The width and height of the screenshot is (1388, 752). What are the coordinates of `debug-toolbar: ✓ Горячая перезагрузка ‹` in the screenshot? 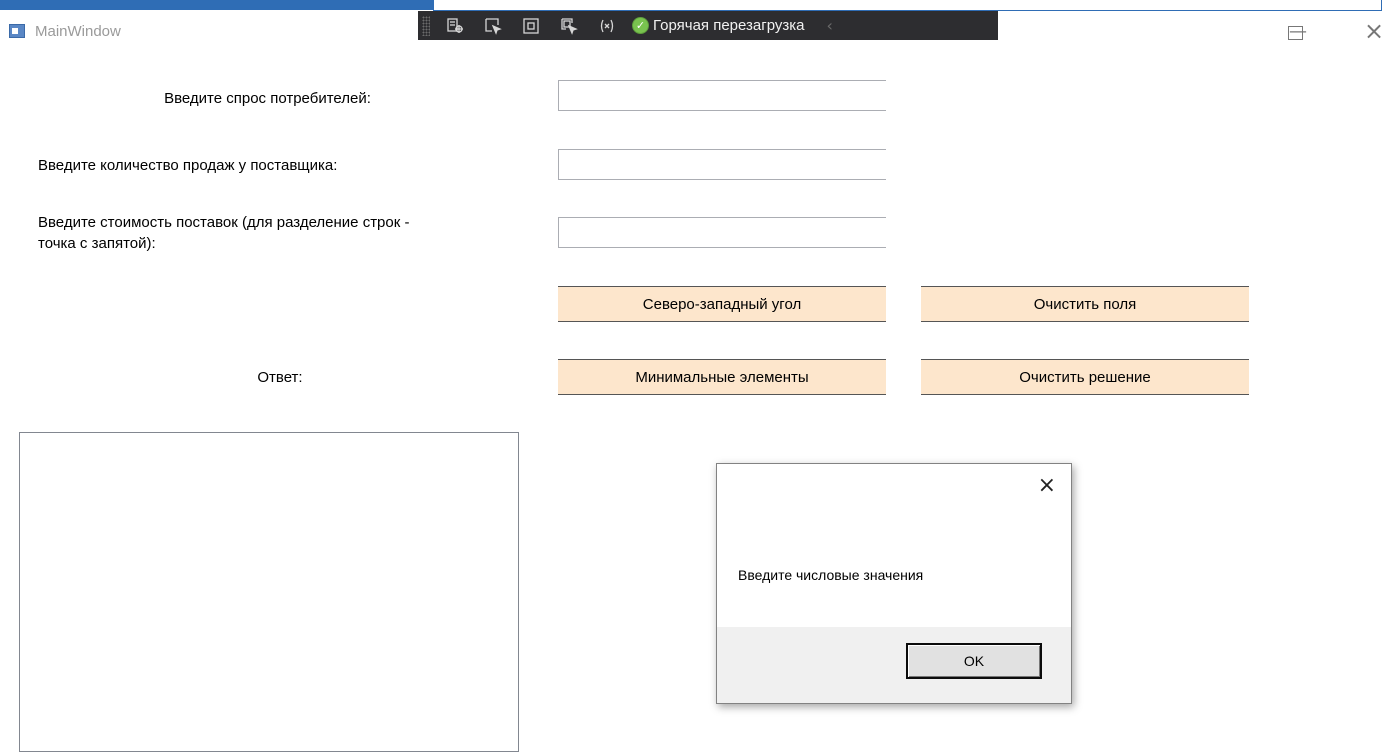 It's located at (708, 25).